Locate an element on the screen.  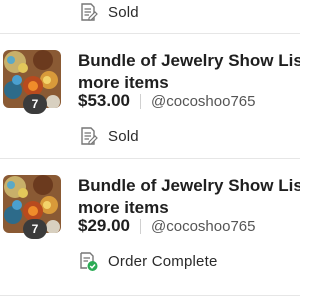
order-complete-icon is located at coordinates (89, 261).